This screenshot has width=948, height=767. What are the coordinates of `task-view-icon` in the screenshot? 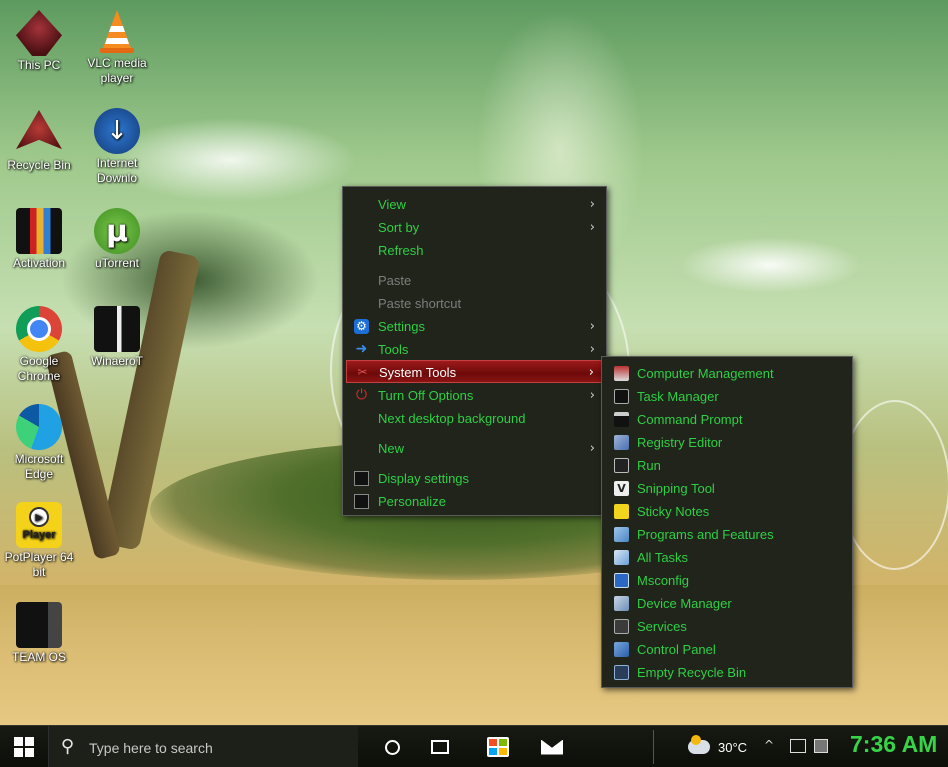 It's located at (440, 747).